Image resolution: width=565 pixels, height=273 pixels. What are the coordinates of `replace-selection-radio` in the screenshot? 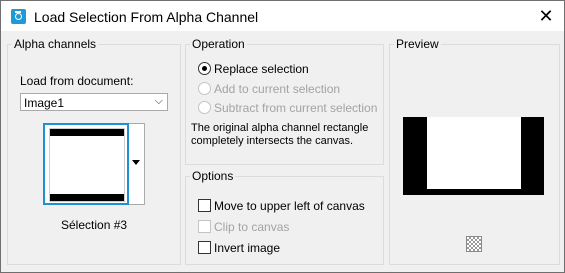 It's located at (204, 68).